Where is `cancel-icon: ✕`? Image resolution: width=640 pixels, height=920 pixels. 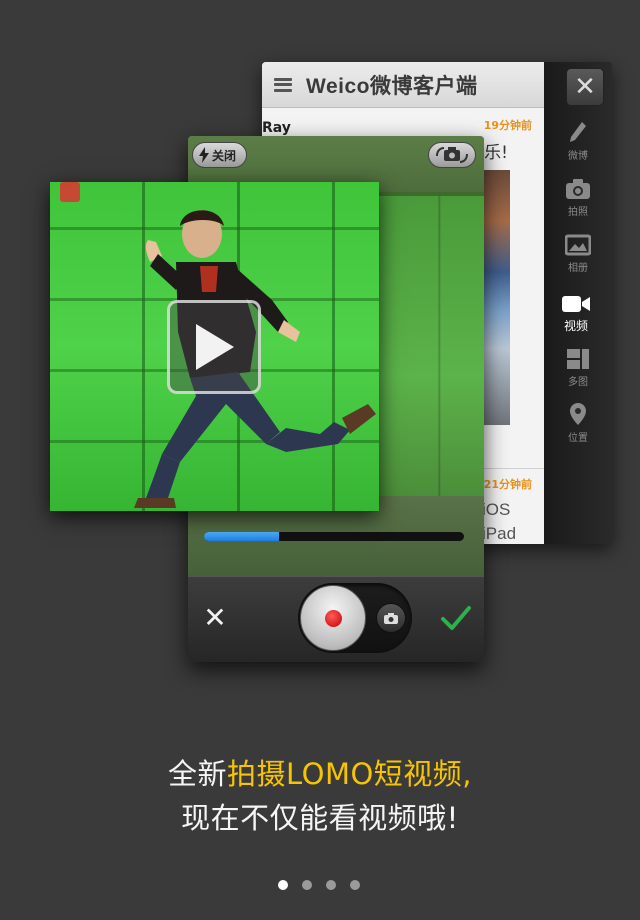
cancel-icon: ✕ is located at coordinates (215, 617).